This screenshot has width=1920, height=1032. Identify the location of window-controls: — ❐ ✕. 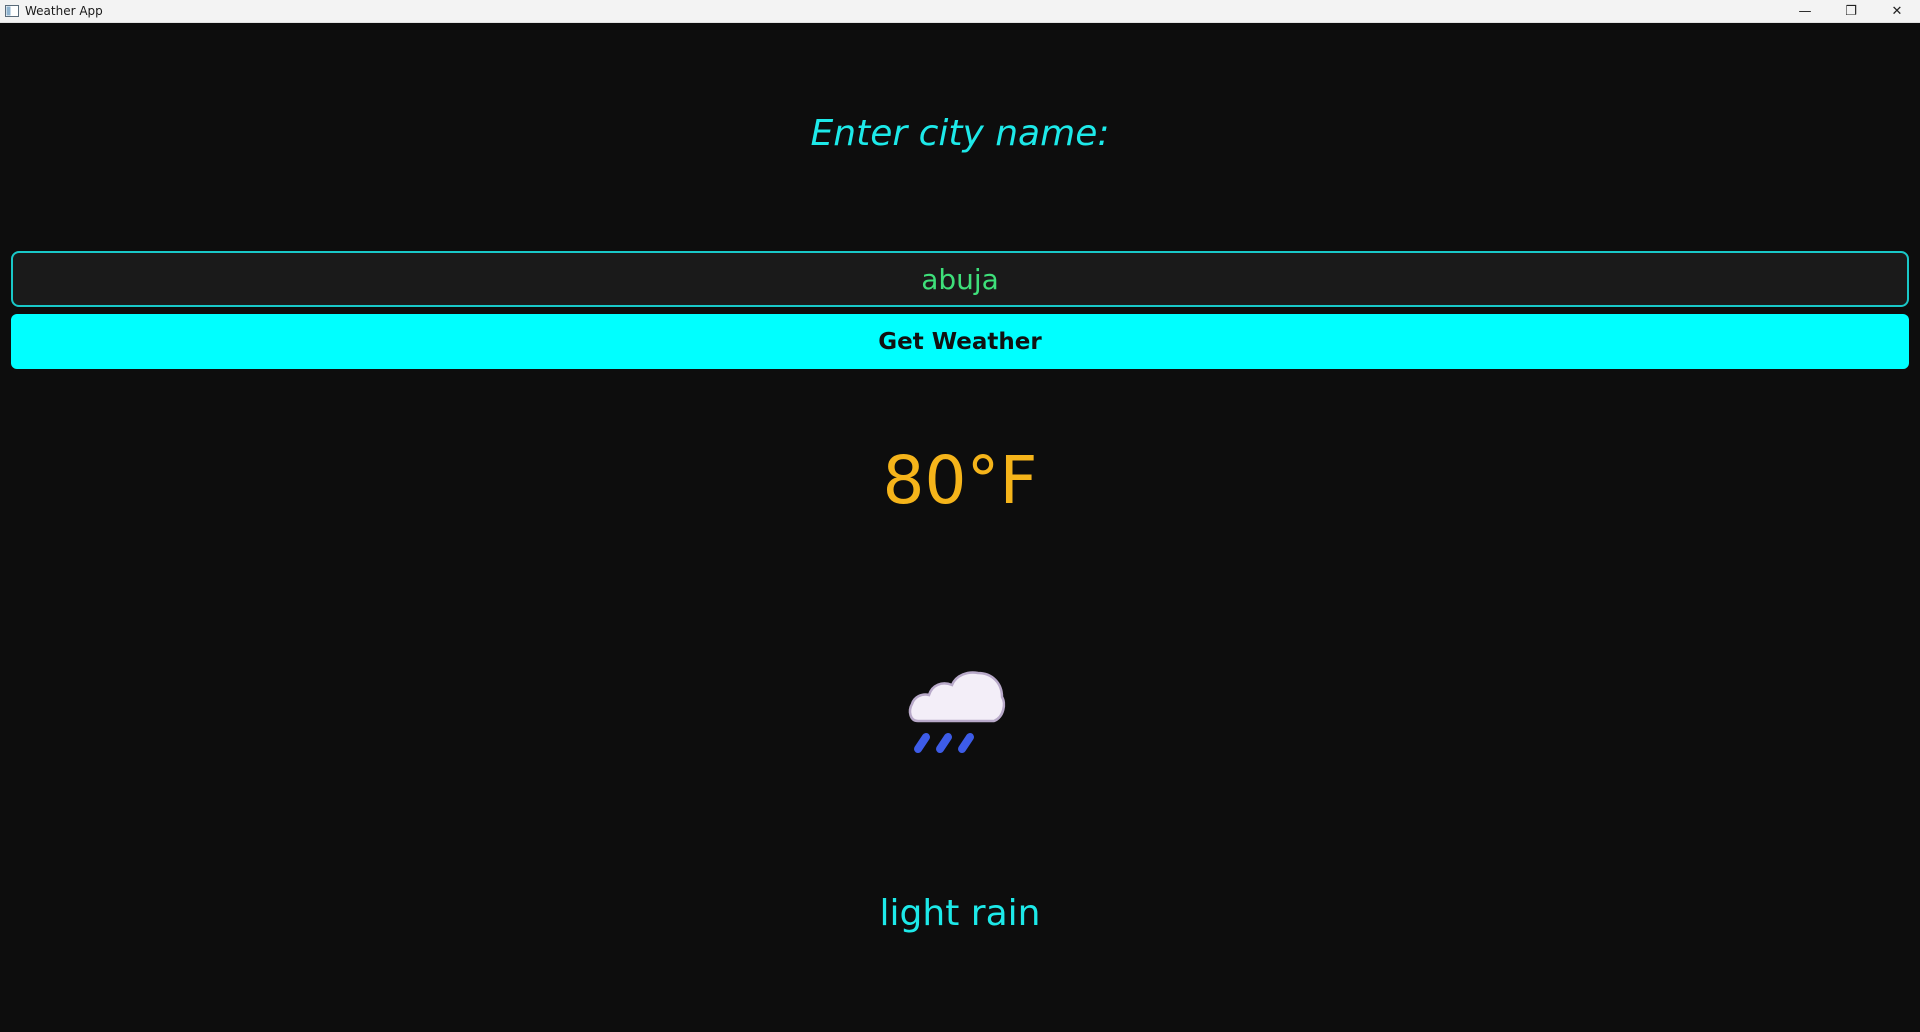
(1851, 11).